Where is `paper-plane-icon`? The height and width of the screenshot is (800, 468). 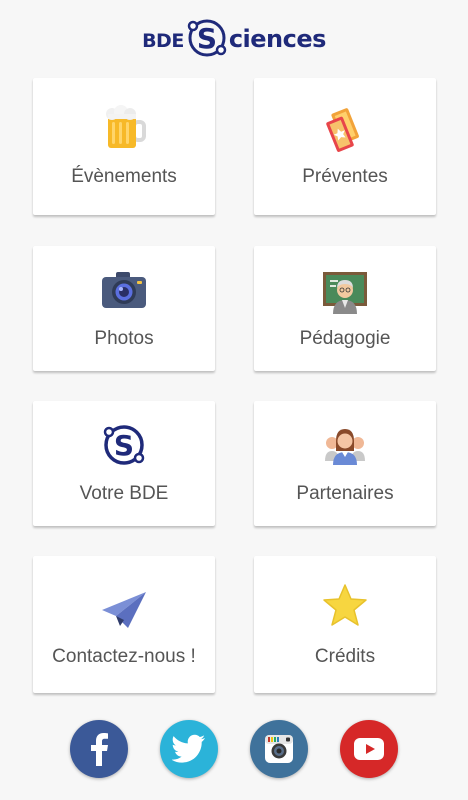
paper-plane-icon is located at coordinates (124, 610).